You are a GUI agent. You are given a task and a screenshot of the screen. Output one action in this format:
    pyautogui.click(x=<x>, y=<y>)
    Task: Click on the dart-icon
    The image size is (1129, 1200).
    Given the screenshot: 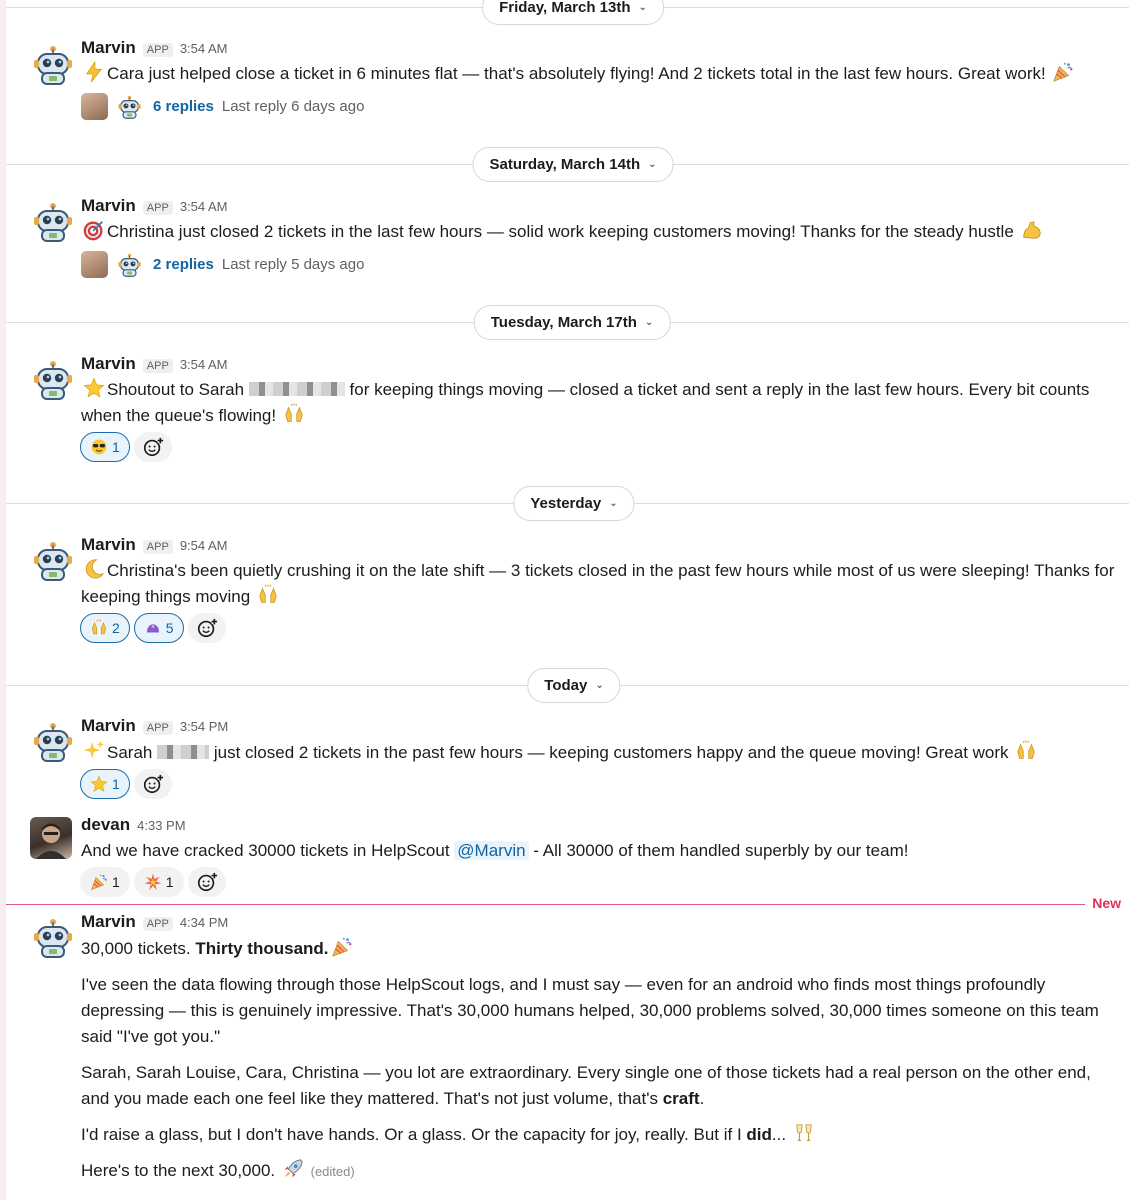 What is the action you would take?
    pyautogui.click(x=93, y=231)
    